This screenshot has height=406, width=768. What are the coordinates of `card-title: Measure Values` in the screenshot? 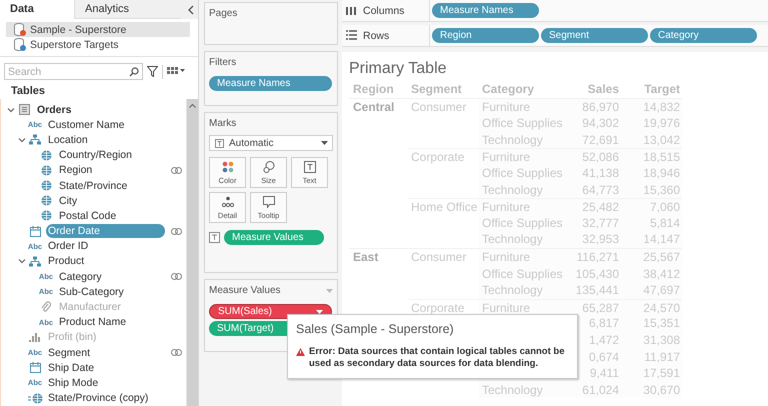 It's located at (245, 290).